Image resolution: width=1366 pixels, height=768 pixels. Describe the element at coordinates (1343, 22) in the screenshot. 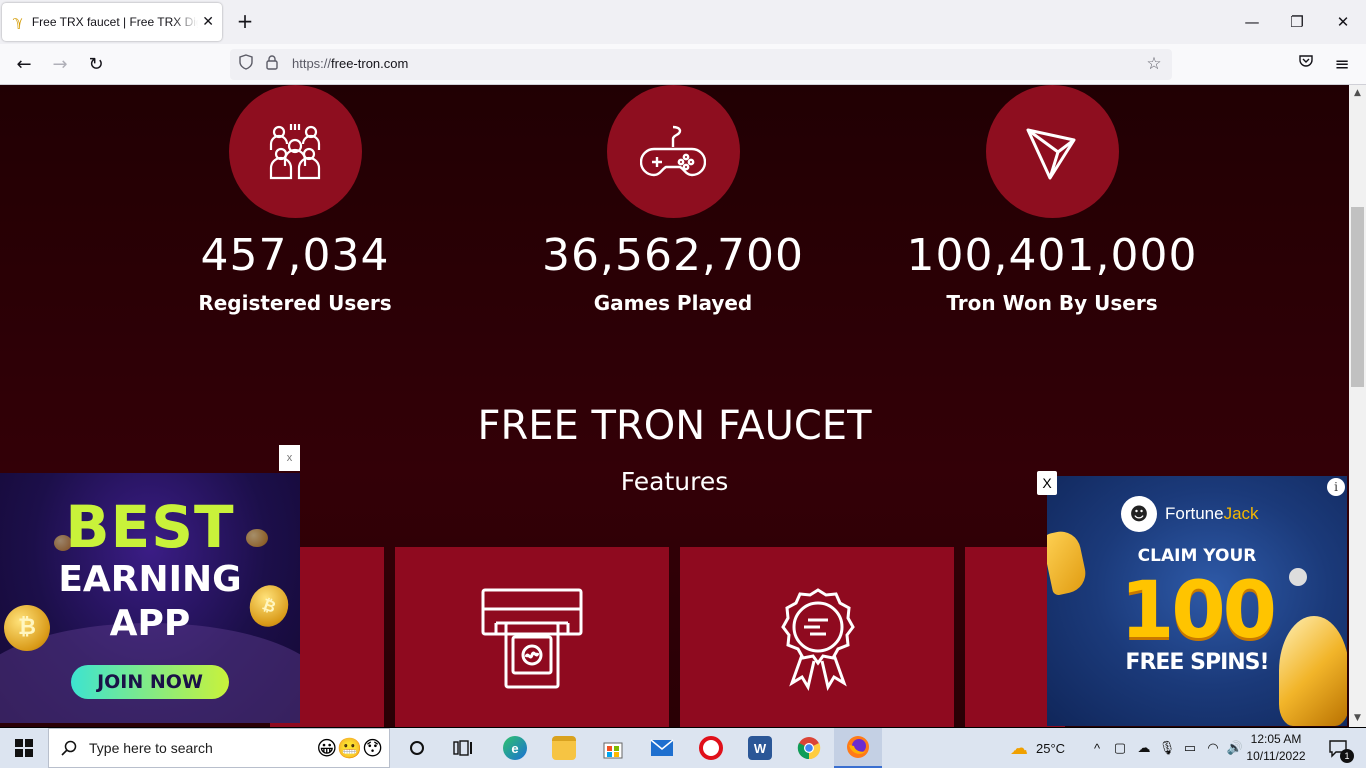

I see `window-close-icon: ✕` at that location.